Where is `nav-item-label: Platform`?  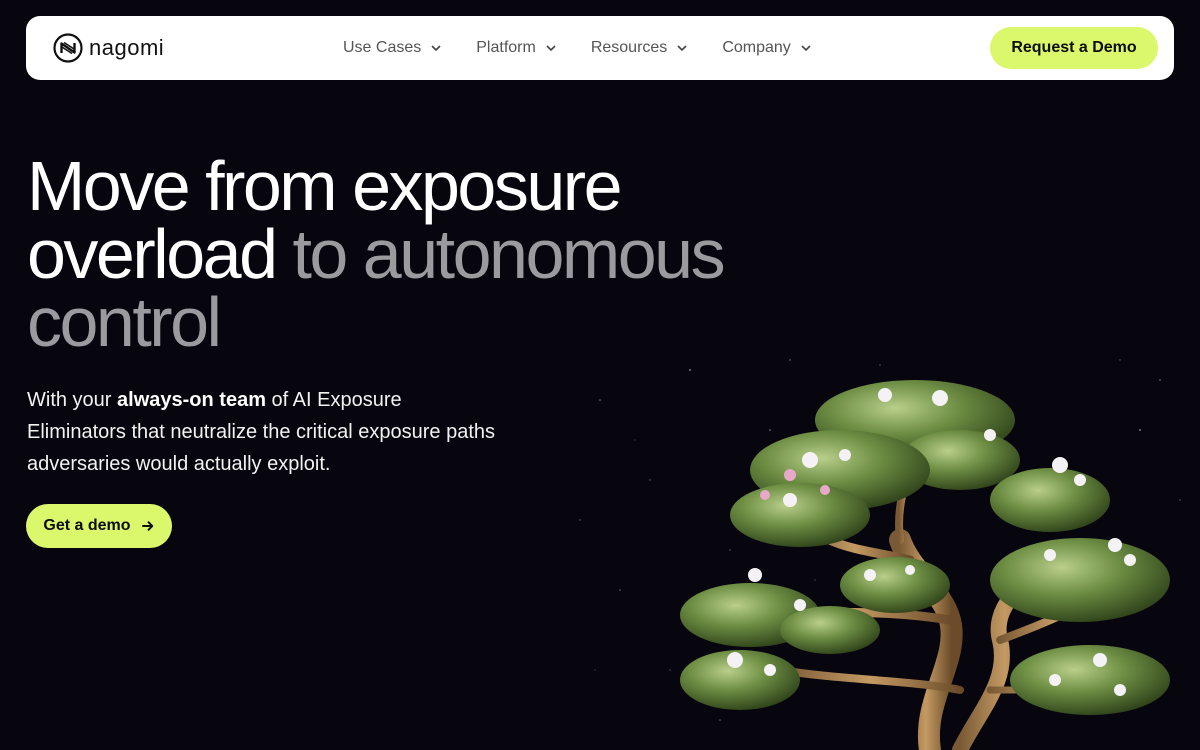
nav-item-label: Platform is located at coordinates (506, 47).